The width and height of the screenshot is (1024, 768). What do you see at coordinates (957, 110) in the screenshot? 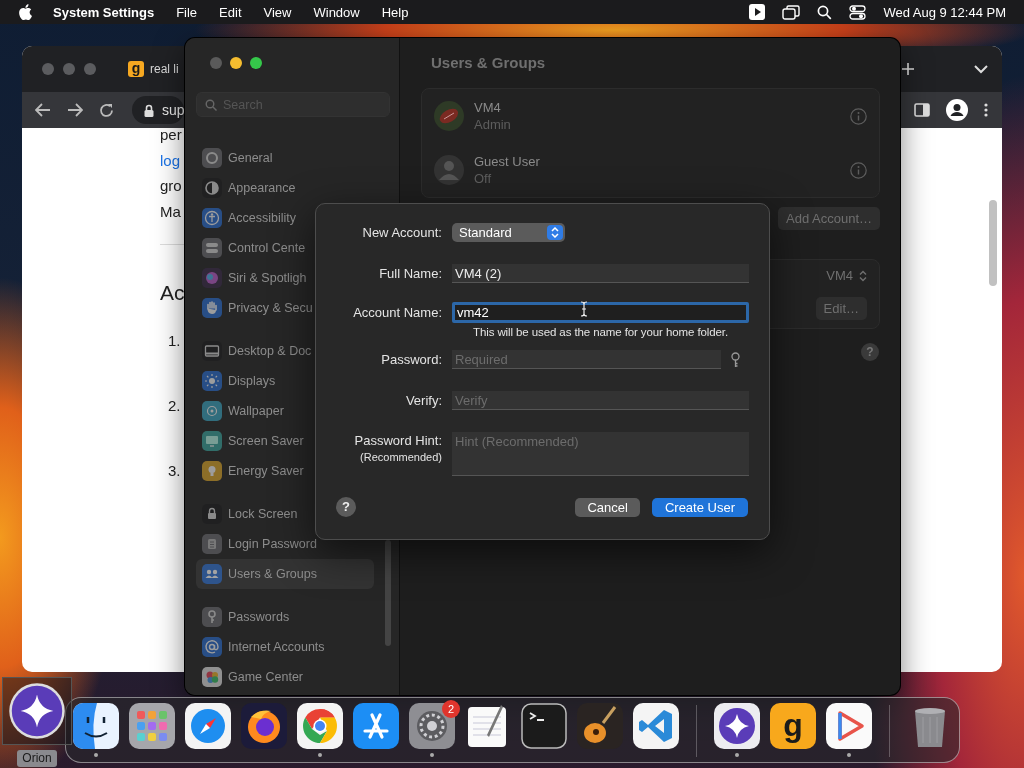
I see `profile-icon` at bounding box center [957, 110].